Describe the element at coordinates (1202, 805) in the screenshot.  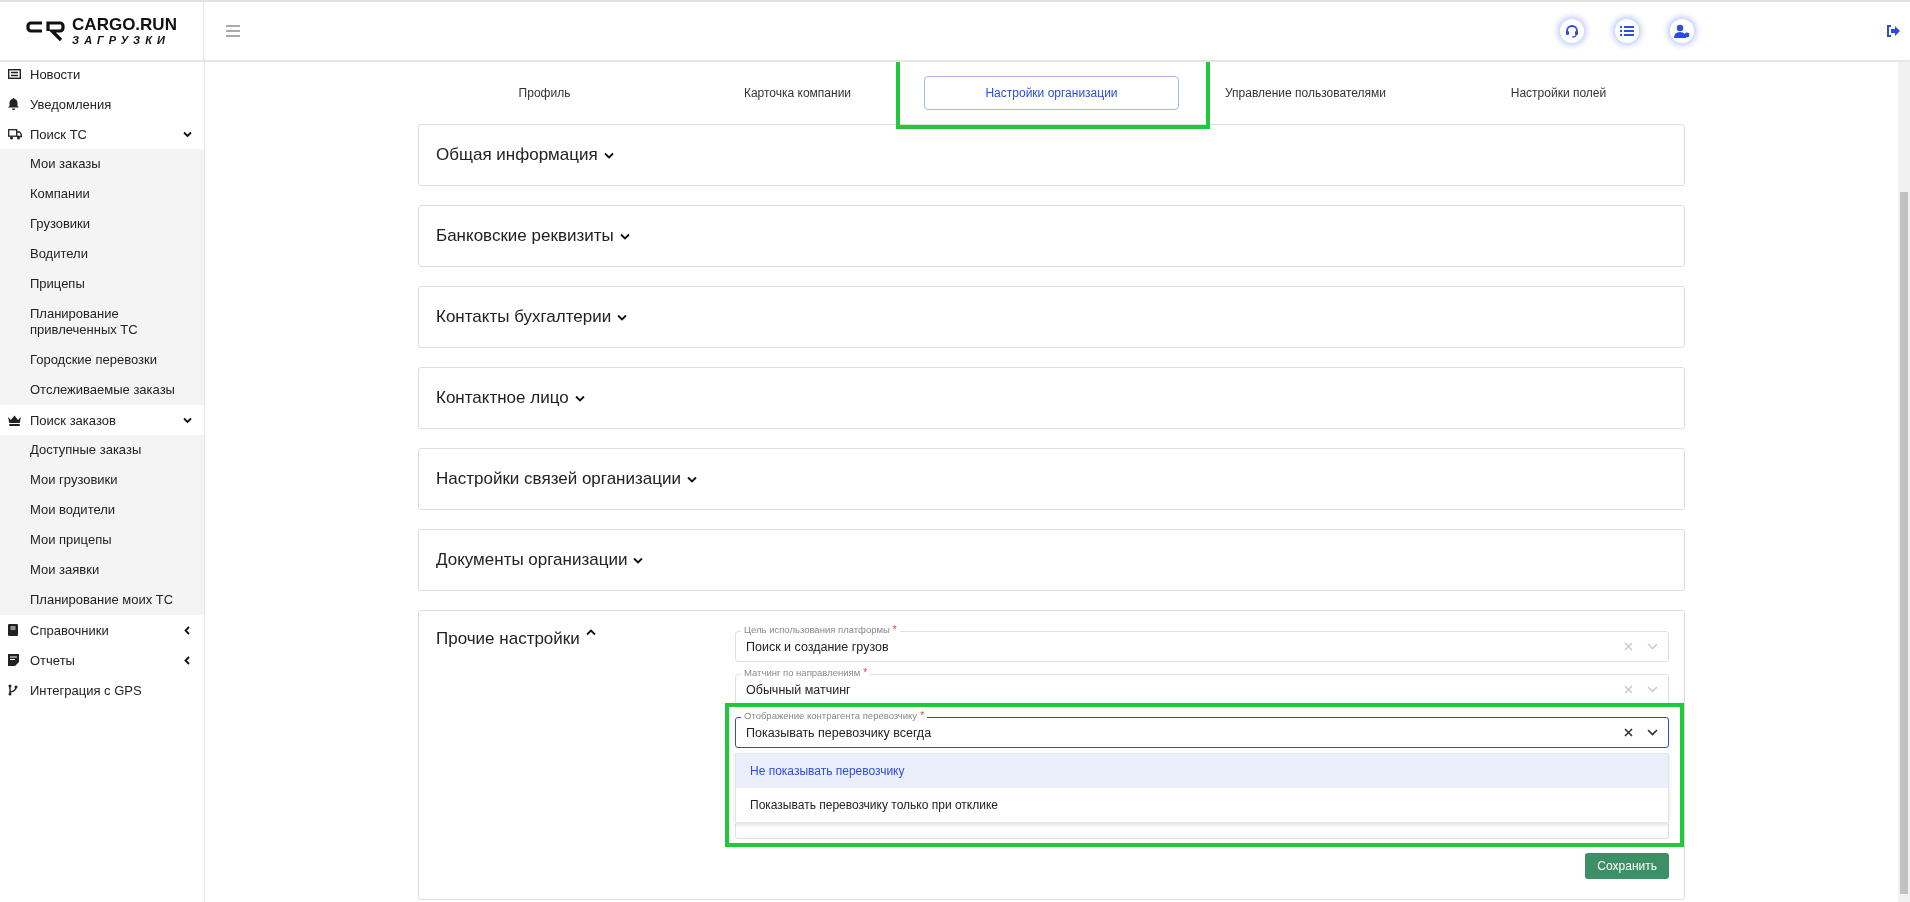
I see `dropdown-option: Показывать перевозчику только при отклике` at that location.